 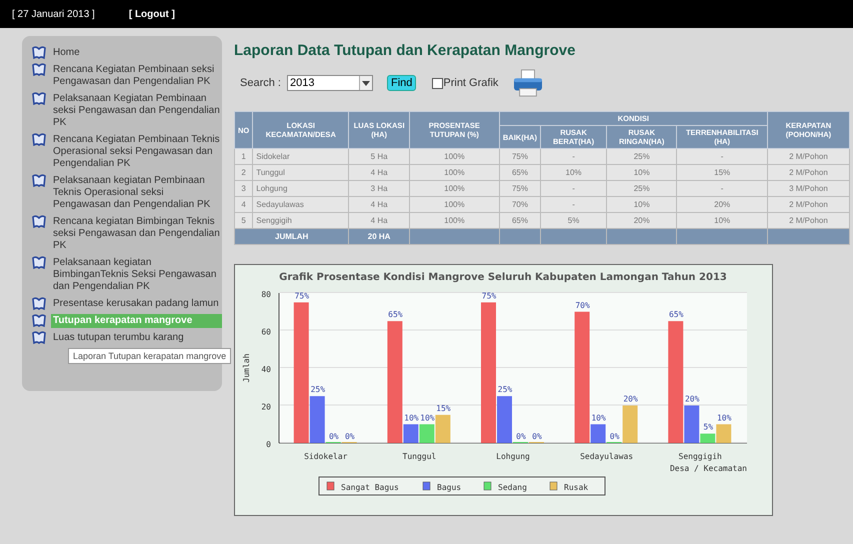 I want to click on y-tick-label: 20, so click(x=266, y=407).